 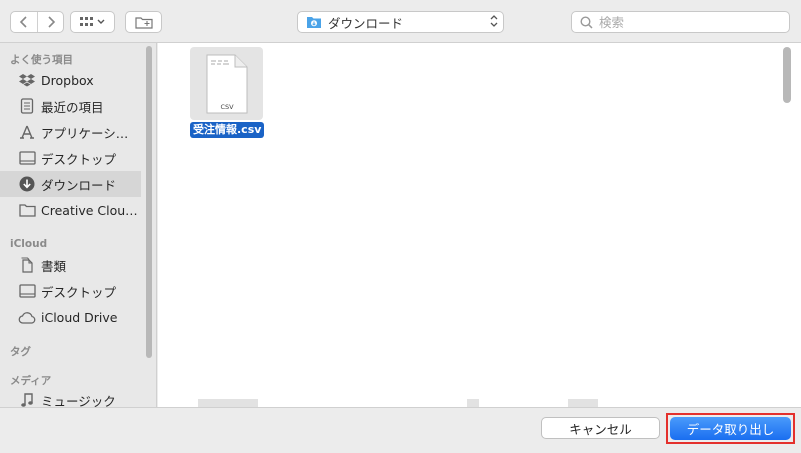 I want to click on dialog-footer: キャンセル データ取り出し, so click(x=400, y=430).